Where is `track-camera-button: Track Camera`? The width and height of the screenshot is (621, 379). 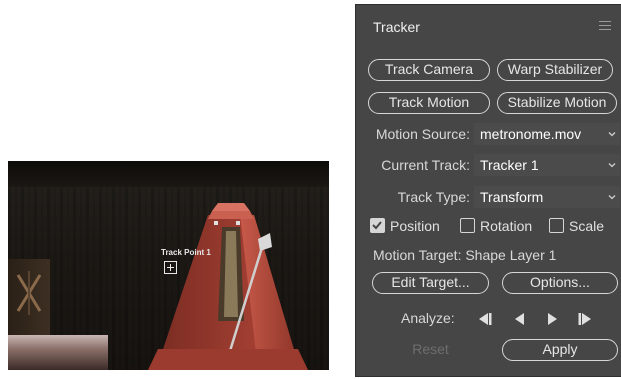 track-camera-button: Track Camera is located at coordinates (429, 70).